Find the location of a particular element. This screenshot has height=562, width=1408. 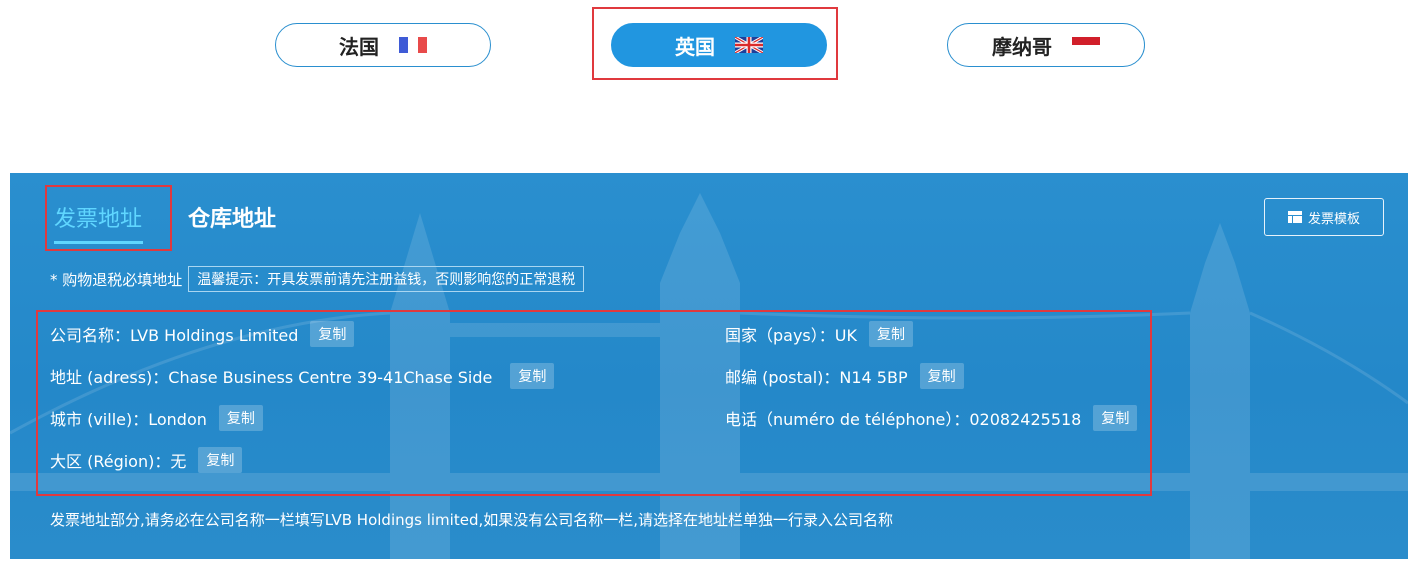

country-label-monaco: 摩纳哥 is located at coordinates (1022, 46).